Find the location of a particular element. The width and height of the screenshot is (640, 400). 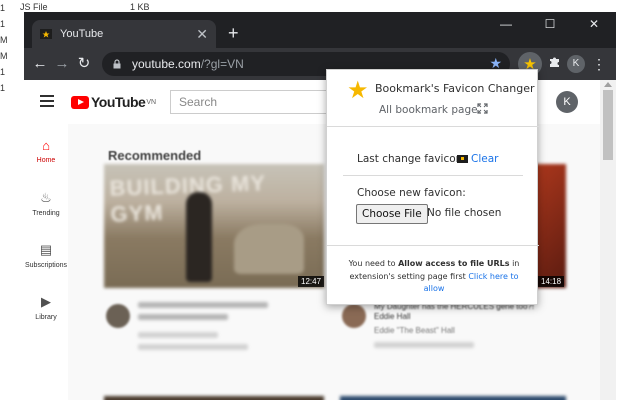

back-arrow-icon: ← is located at coordinates (40, 64).